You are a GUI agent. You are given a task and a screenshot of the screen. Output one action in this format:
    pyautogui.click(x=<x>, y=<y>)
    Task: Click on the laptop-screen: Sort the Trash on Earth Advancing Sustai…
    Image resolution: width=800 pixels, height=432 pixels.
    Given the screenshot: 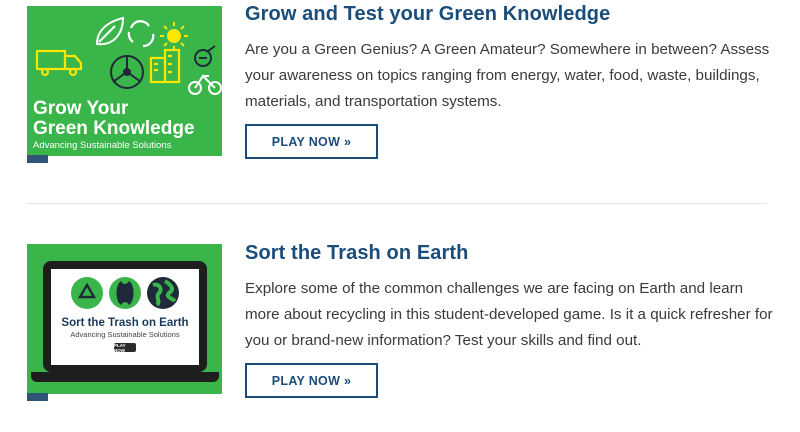 What is the action you would take?
    pyautogui.click(x=125, y=316)
    